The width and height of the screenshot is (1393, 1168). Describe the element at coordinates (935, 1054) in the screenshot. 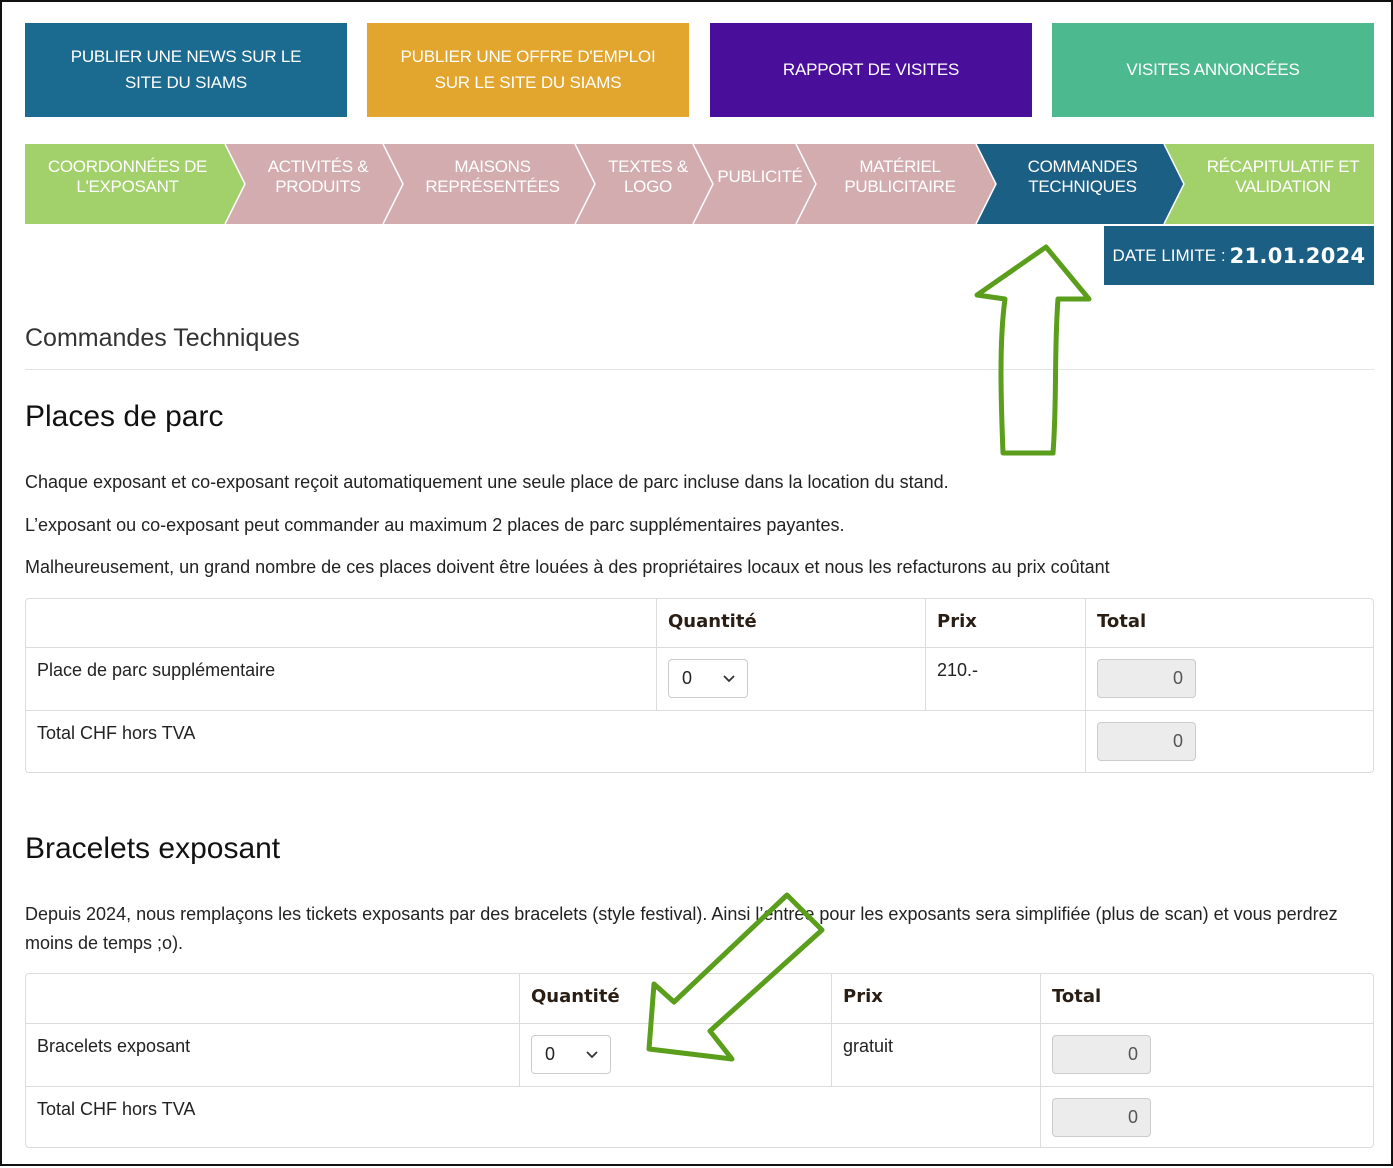

I see `row-price: gratuit` at that location.